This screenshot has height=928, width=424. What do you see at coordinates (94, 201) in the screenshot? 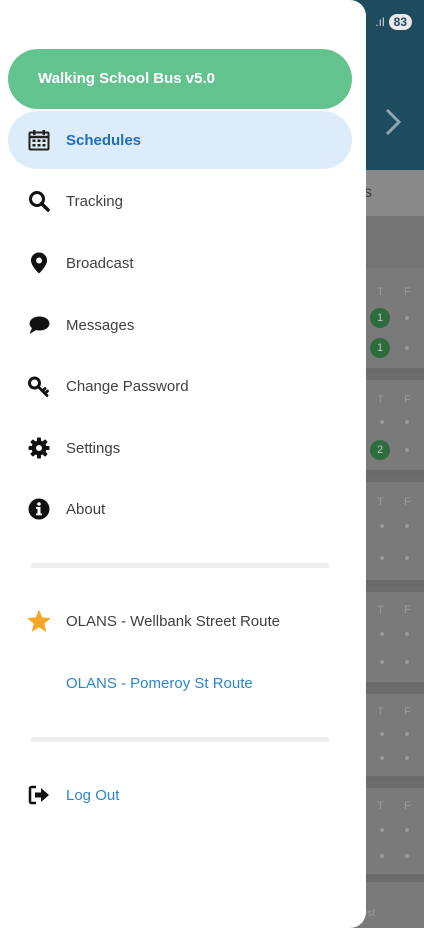
I see `nav-item-label: Tracking` at bounding box center [94, 201].